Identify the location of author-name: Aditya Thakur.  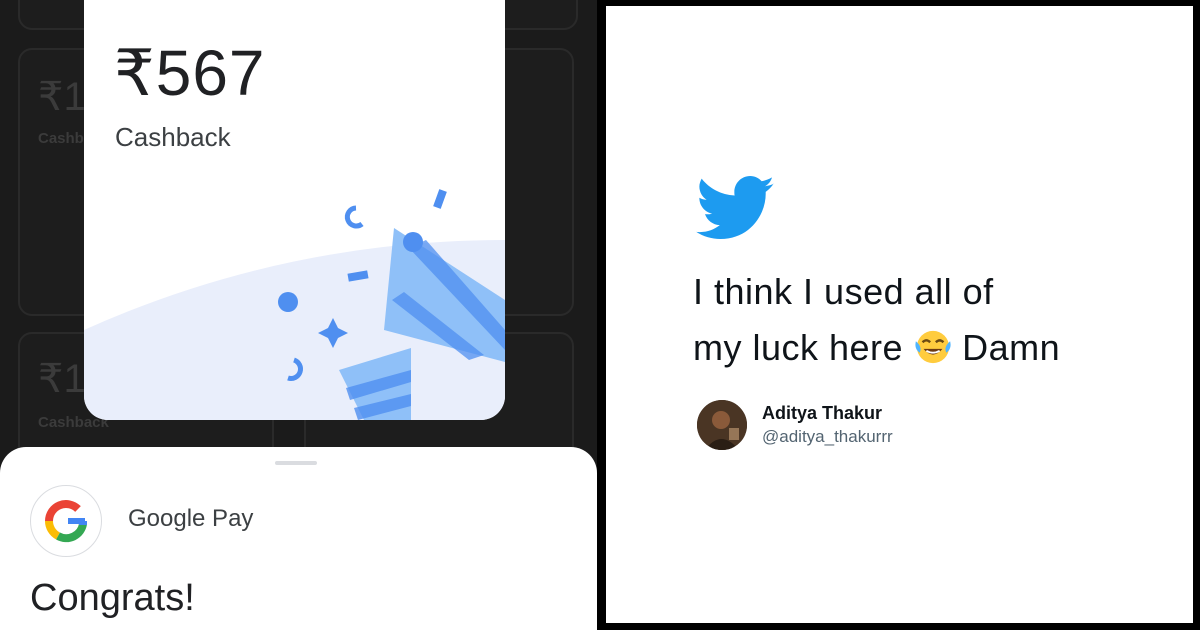
(822, 413).